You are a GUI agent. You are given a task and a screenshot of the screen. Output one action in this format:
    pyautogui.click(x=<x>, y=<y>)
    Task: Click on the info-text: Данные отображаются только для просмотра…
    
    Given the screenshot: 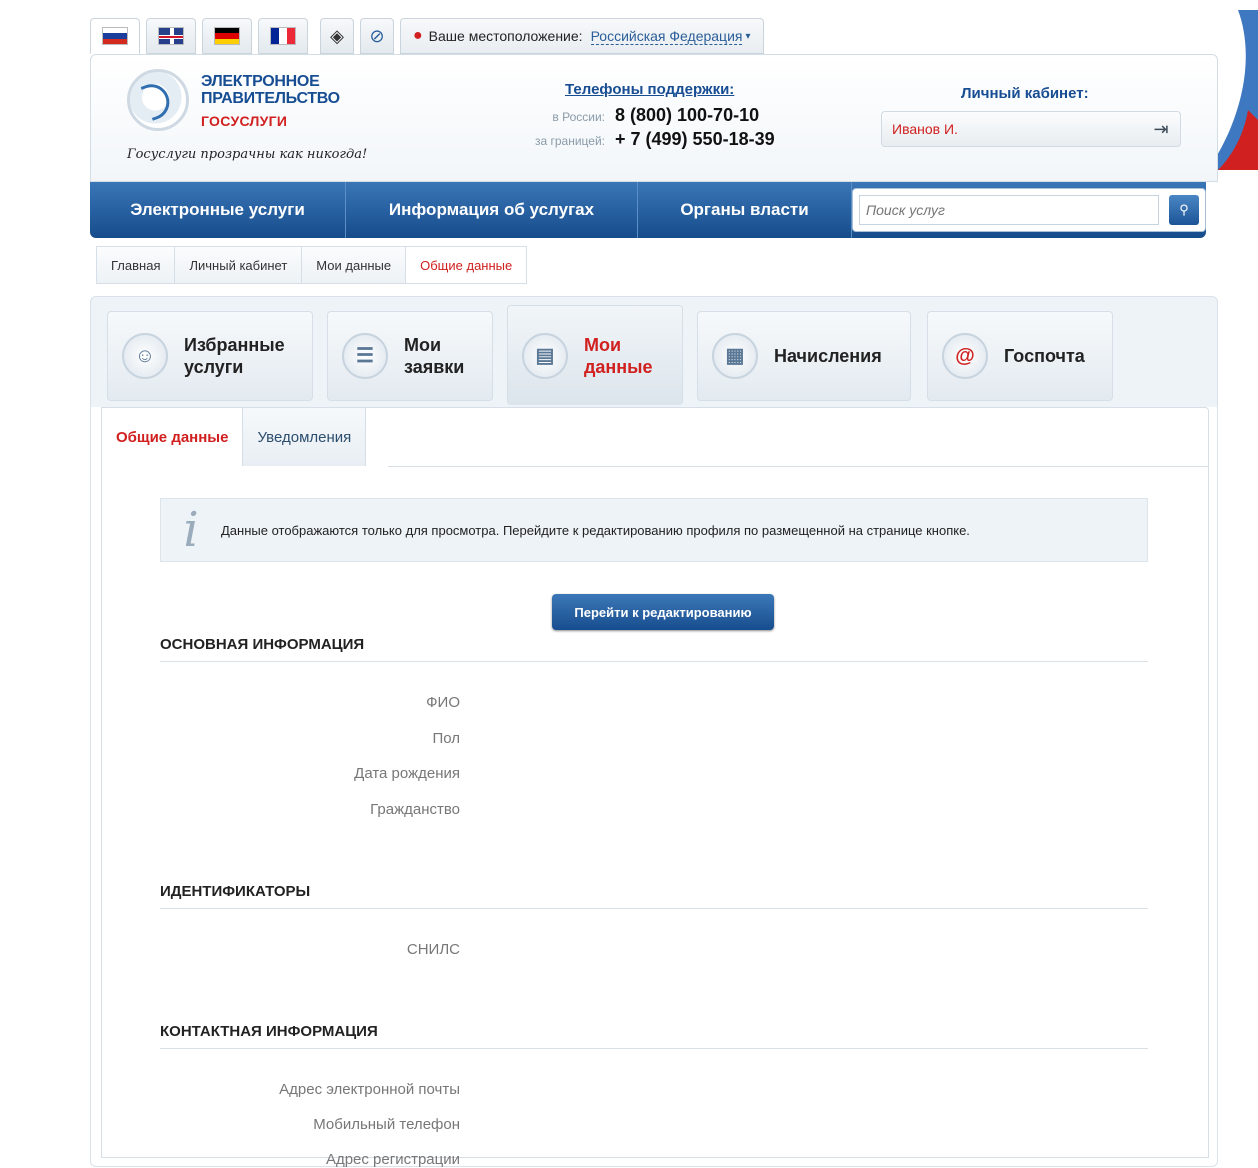 What is the action you would take?
    pyautogui.click(x=595, y=530)
    